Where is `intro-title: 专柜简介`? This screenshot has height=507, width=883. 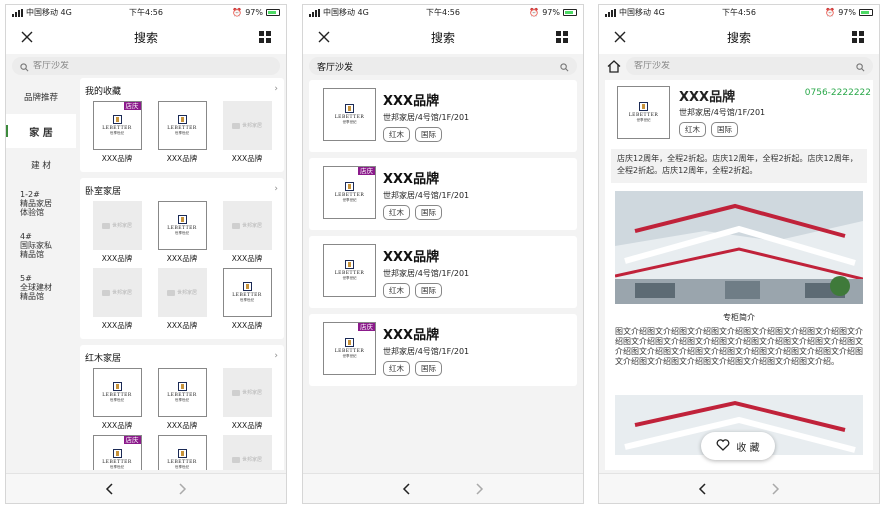 intro-title: 专柜简介 is located at coordinates (739, 317).